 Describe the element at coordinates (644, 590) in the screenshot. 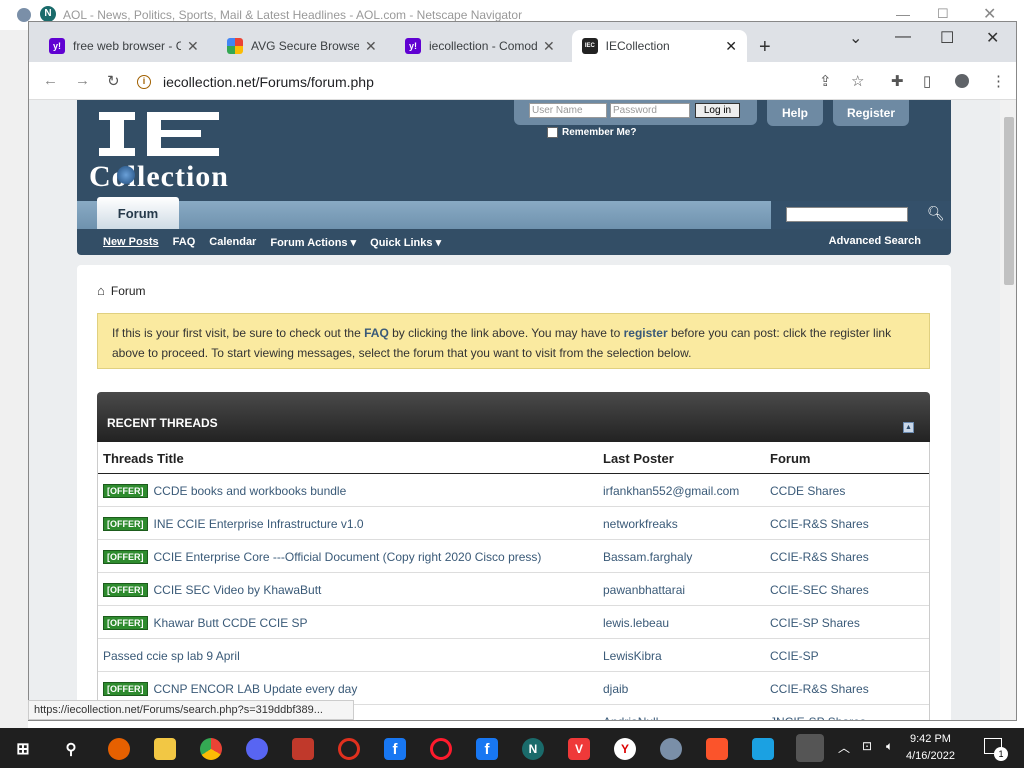

I see `last-poster-link: pawanbhattarai` at that location.